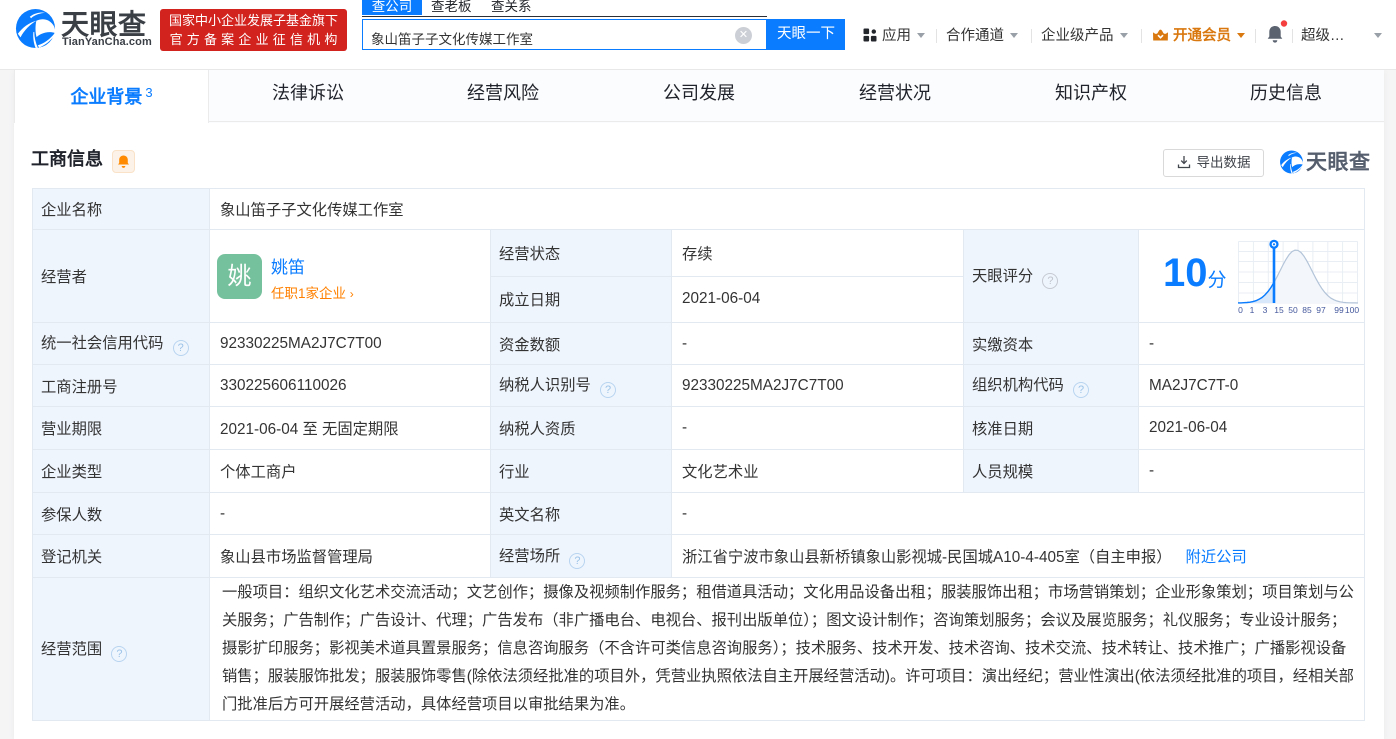  What do you see at coordinates (1279, 310) in the screenshot?
I see `svg-text: 15` at bounding box center [1279, 310].